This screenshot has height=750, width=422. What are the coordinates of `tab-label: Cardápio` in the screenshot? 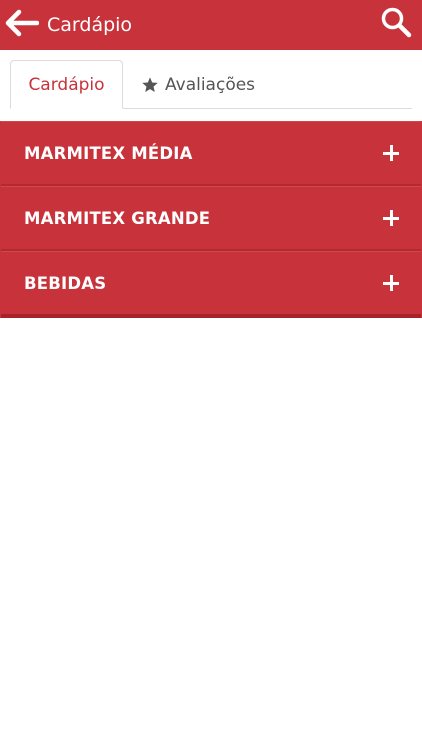 It's located at (66, 84).